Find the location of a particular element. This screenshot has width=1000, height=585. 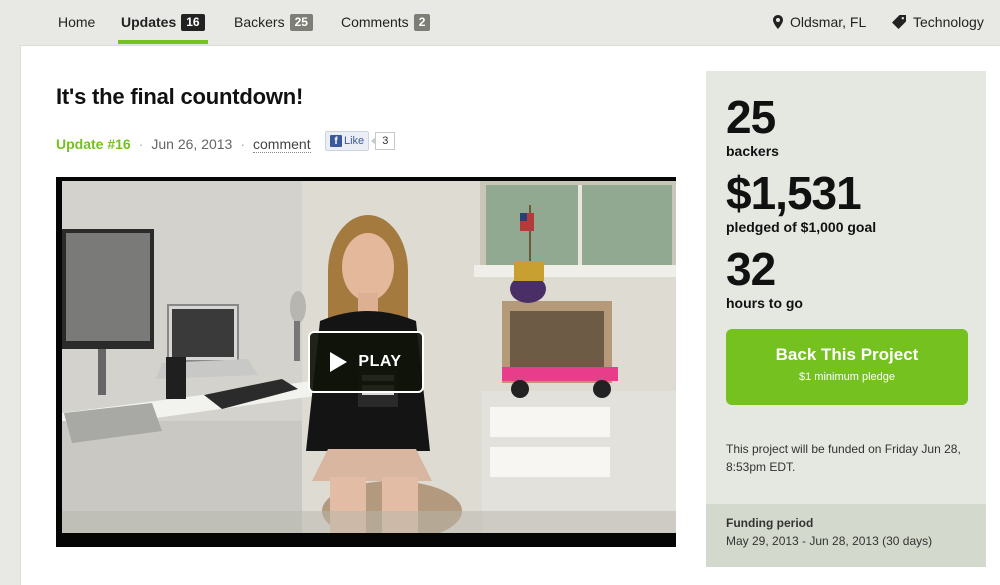

backers-label: backers is located at coordinates (752, 151).